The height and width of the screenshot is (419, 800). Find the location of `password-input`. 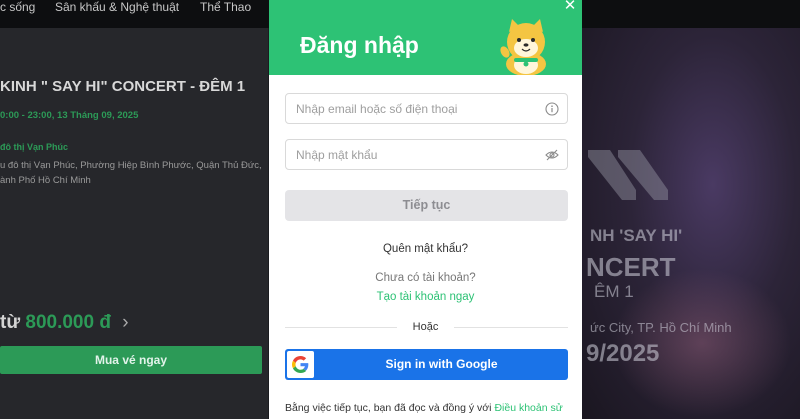

password-input is located at coordinates (416, 154).